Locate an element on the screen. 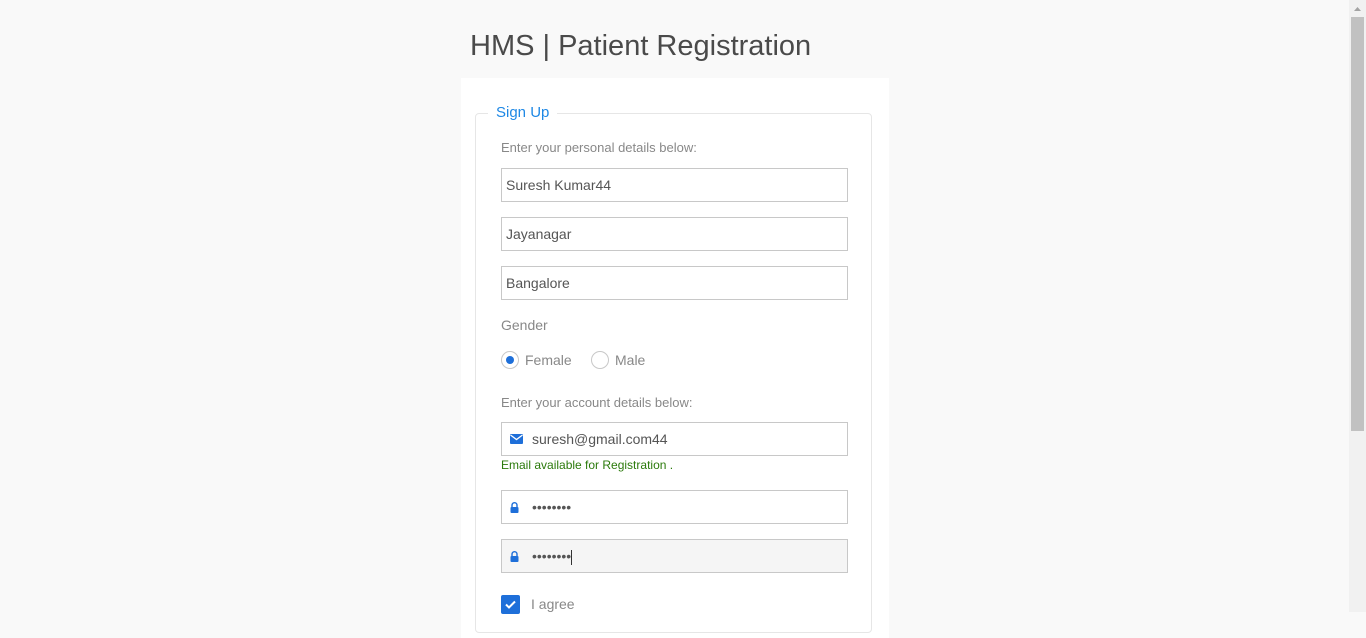 The height and width of the screenshot is (638, 1366). confirm-password-value: •••••••• is located at coordinates (552, 556).